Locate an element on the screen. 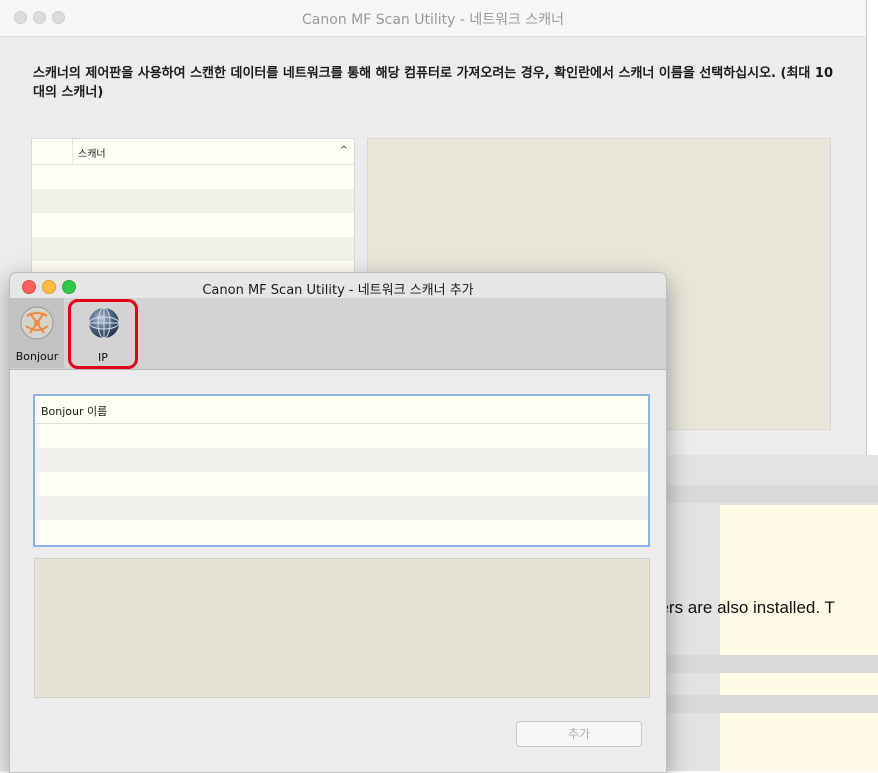 The image size is (878, 773). globe-icon is located at coordinates (104, 323).